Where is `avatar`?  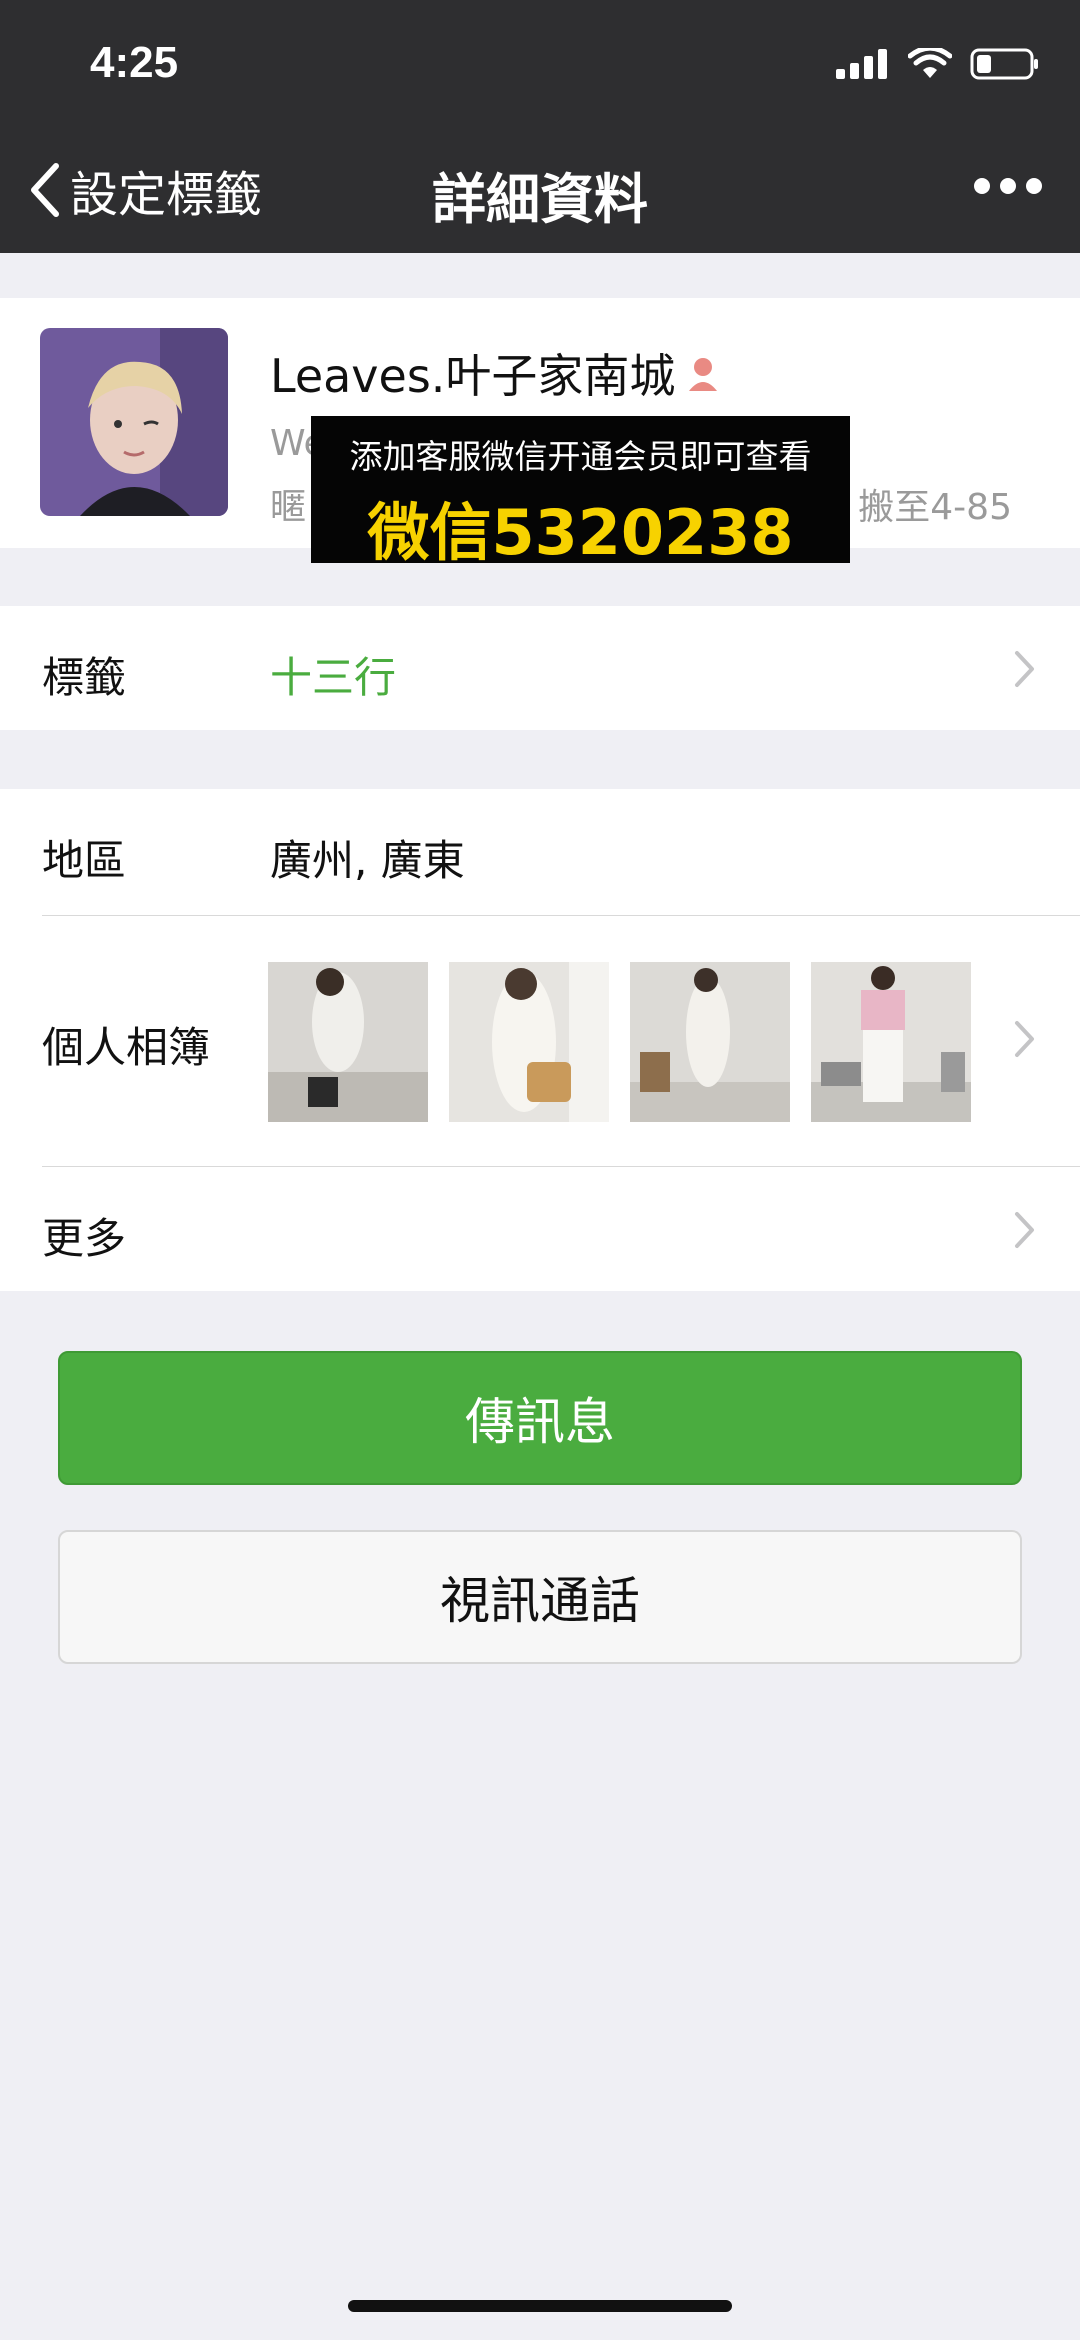
avatar is located at coordinates (134, 422).